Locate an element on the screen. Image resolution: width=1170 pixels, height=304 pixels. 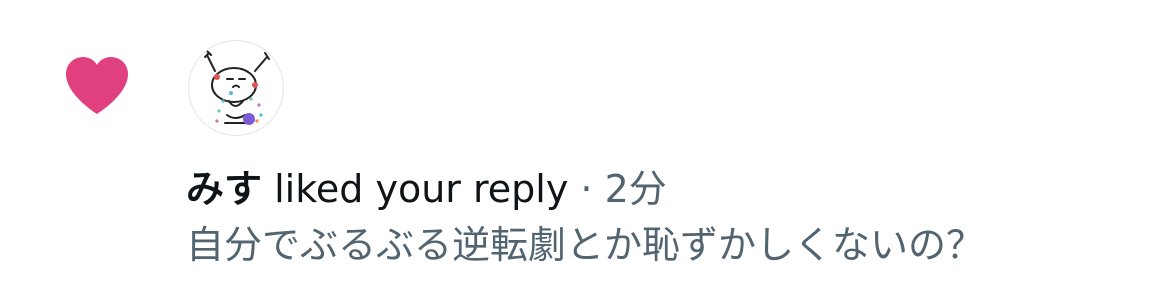
reply-preview-text: 自分でぶるぶる逆転劇とか恥ずかしくないの？ is located at coordinates (666, 245).